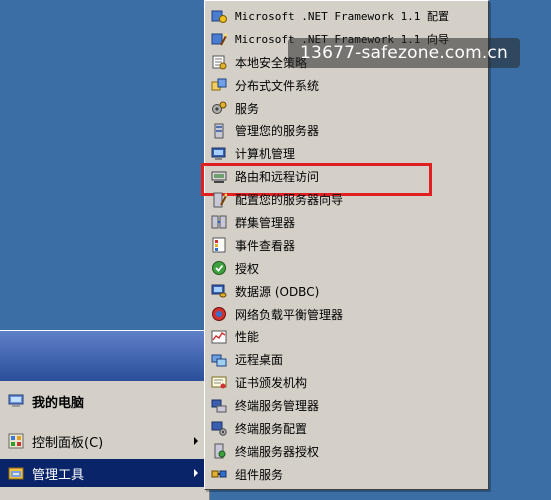  I want to click on start-item-label: 控制面板(C), so click(68, 443).